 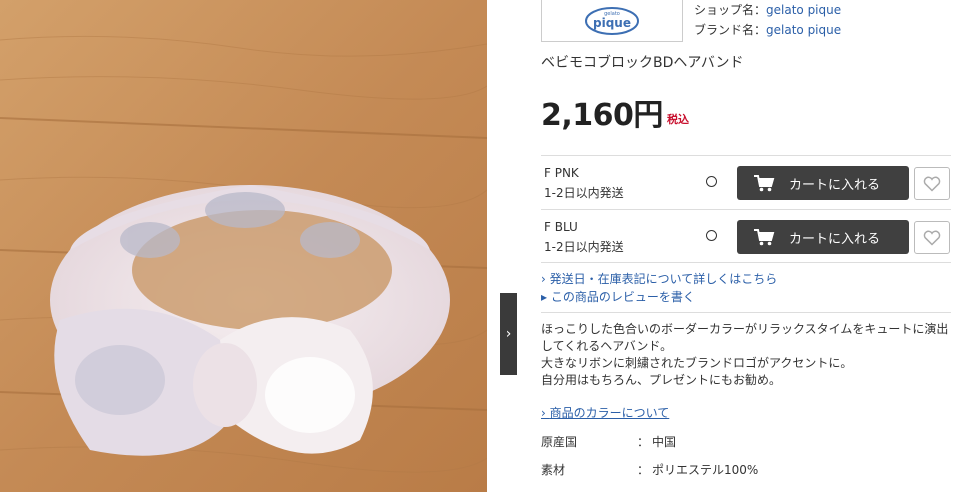 What do you see at coordinates (561, 173) in the screenshot?
I see `variant-color: F PNK` at bounding box center [561, 173].